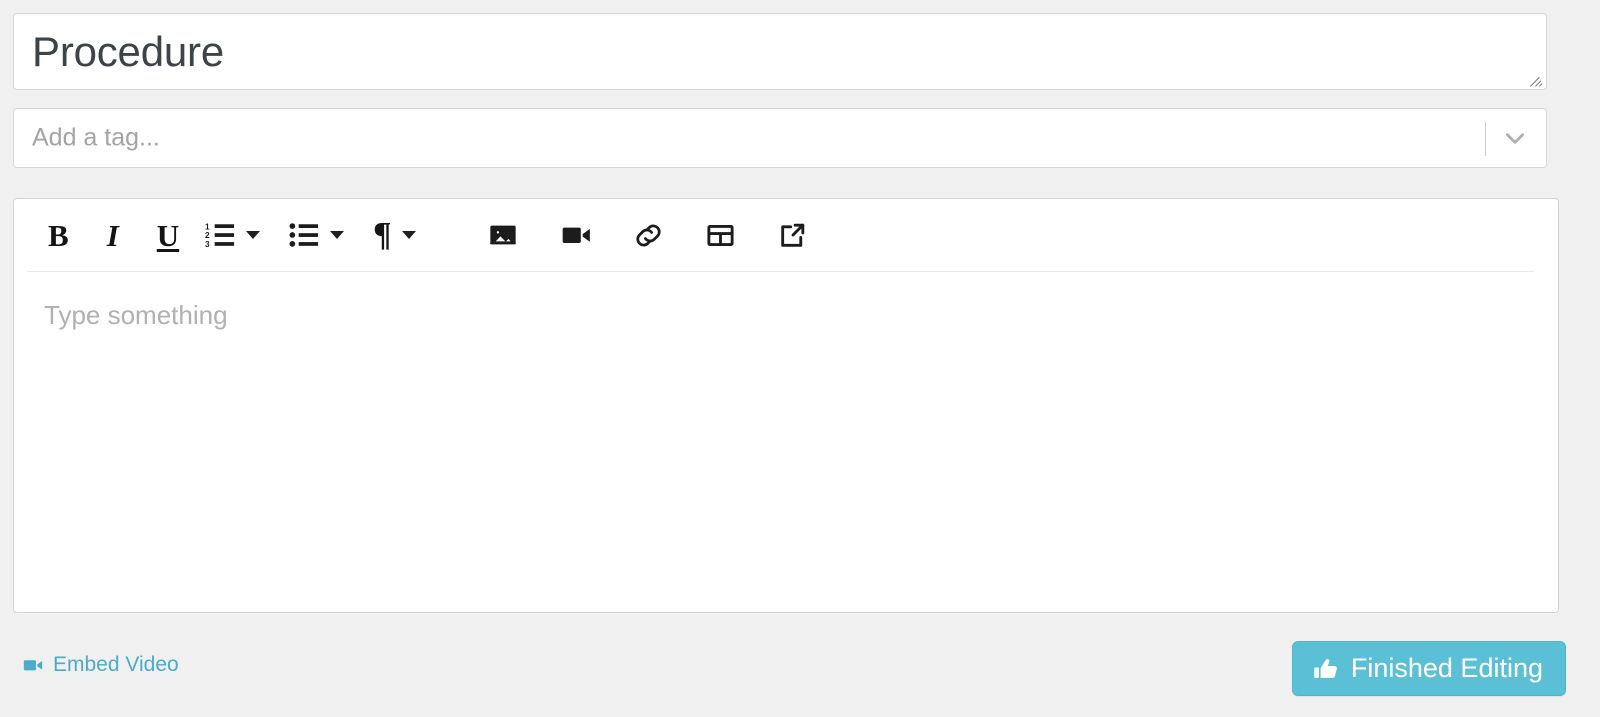 The height and width of the screenshot is (717, 1600). I want to click on ordered-list-options-button, so click(253, 235).